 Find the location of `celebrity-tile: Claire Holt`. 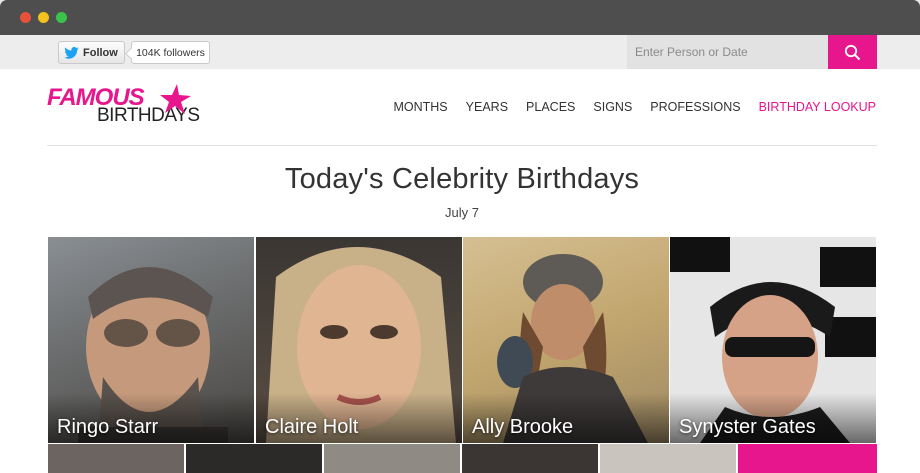

celebrity-tile: Claire Holt is located at coordinates (359, 340).